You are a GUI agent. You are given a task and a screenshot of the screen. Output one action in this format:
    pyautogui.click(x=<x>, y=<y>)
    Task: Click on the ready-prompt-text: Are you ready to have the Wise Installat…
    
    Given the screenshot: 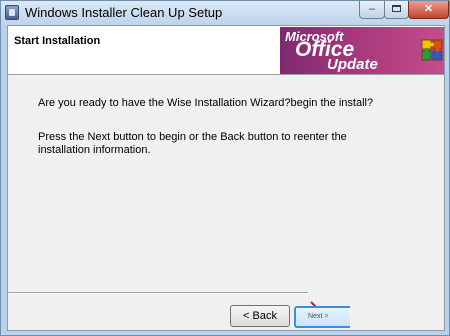 What is the action you would take?
    pyautogui.click(x=206, y=103)
    